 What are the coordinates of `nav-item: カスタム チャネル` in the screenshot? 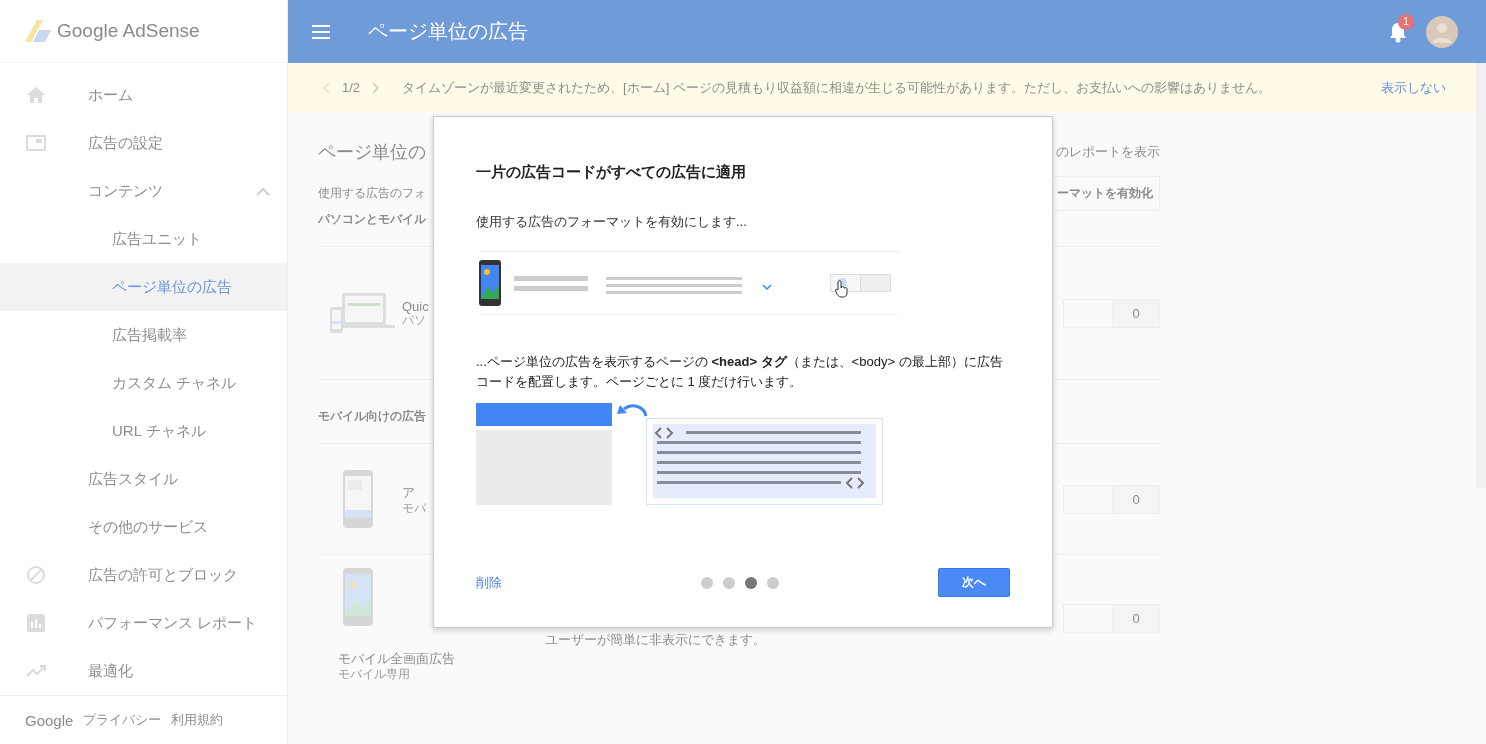 It's located at (174, 383).